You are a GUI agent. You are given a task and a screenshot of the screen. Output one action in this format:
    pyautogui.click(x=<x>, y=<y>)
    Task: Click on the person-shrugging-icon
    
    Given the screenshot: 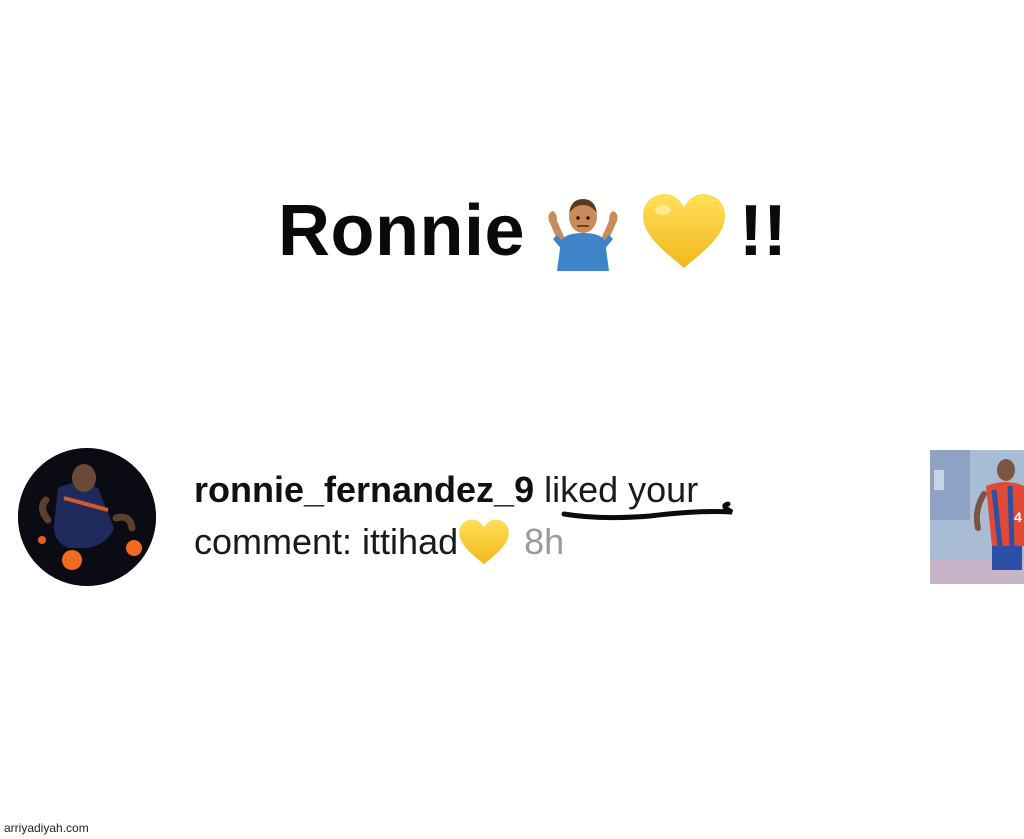 What is the action you would take?
    pyautogui.click(x=583, y=235)
    